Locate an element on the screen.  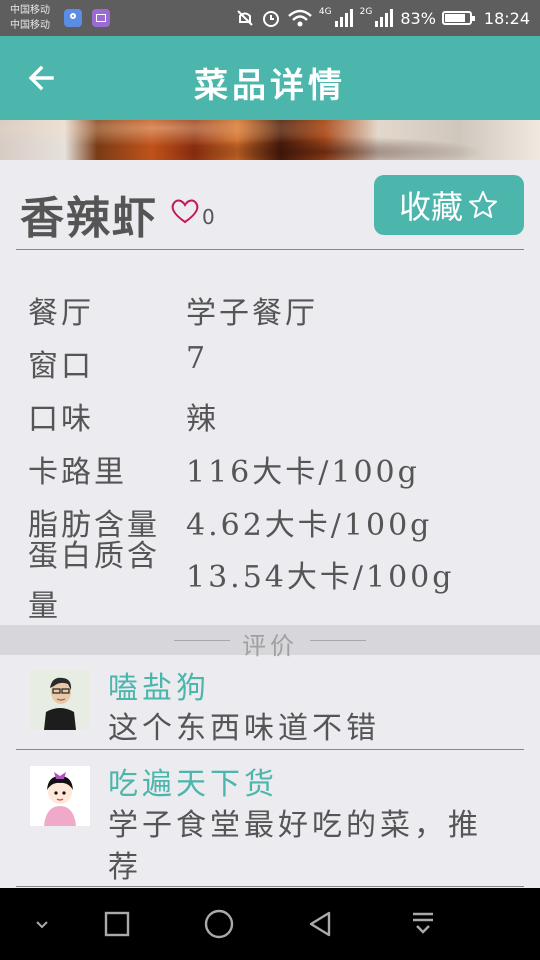
nav-recent-apps-button is located at coordinates (117, 924).